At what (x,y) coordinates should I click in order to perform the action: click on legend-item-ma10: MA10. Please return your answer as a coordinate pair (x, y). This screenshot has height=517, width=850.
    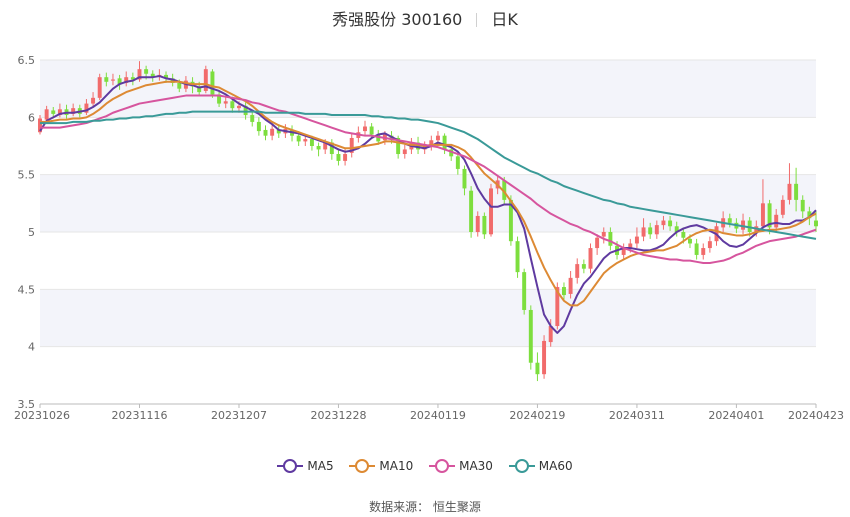
    Looking at the image, I should click on (381, 466).